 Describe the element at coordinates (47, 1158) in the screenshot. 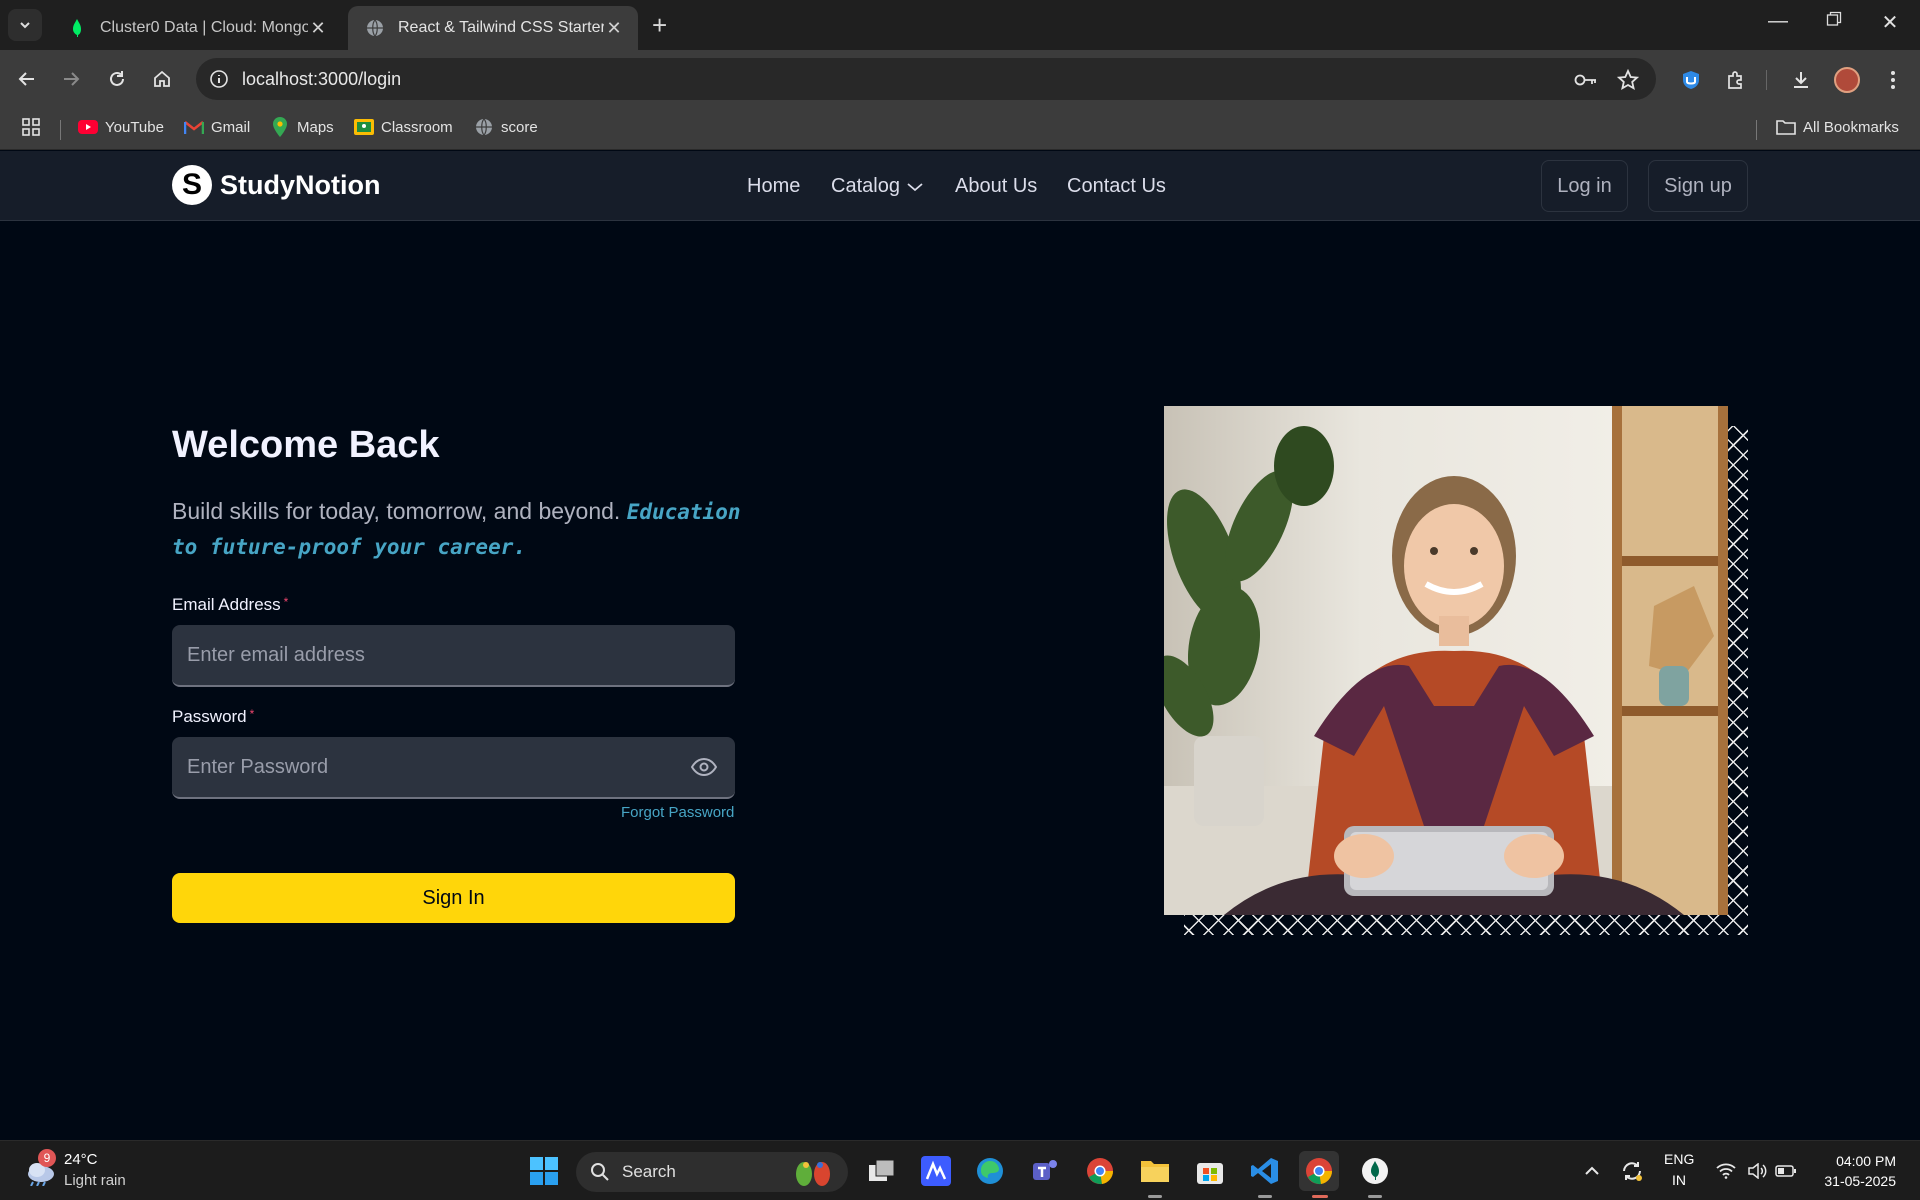

I see `weather-badge: 9` at that location.